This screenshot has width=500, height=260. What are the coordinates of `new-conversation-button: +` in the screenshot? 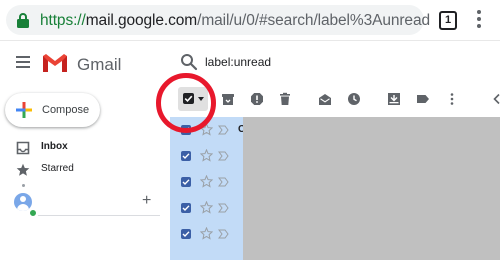 It's located at (146, 201).